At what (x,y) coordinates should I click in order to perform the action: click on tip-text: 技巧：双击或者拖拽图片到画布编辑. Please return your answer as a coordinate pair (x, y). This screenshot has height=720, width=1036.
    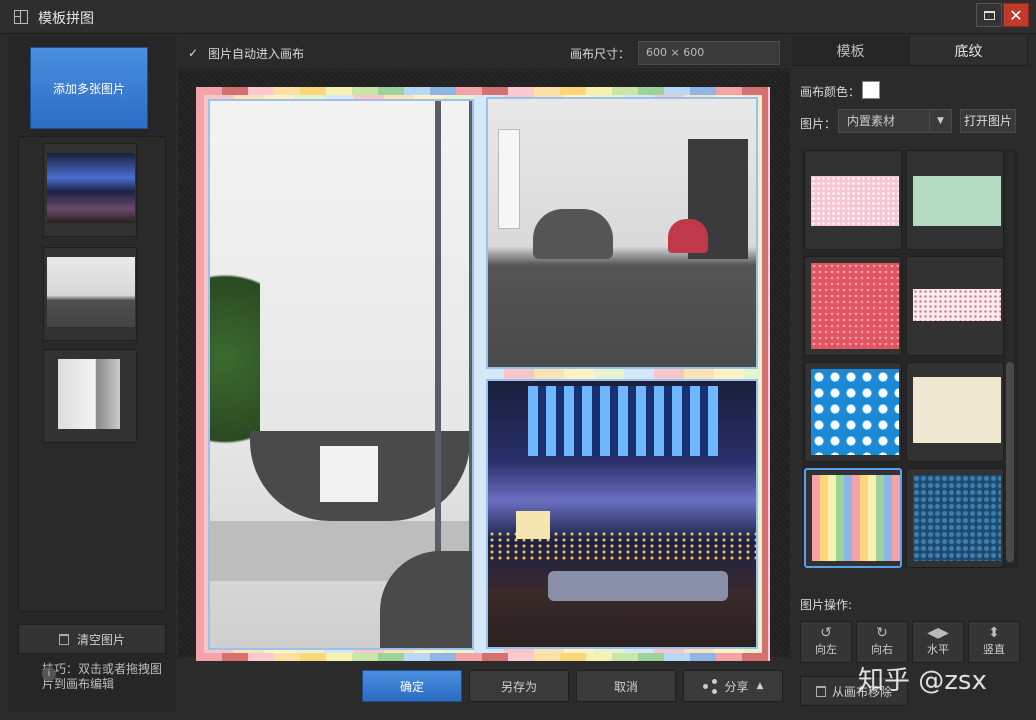
    Looking at the image, I should click on (102, 676).